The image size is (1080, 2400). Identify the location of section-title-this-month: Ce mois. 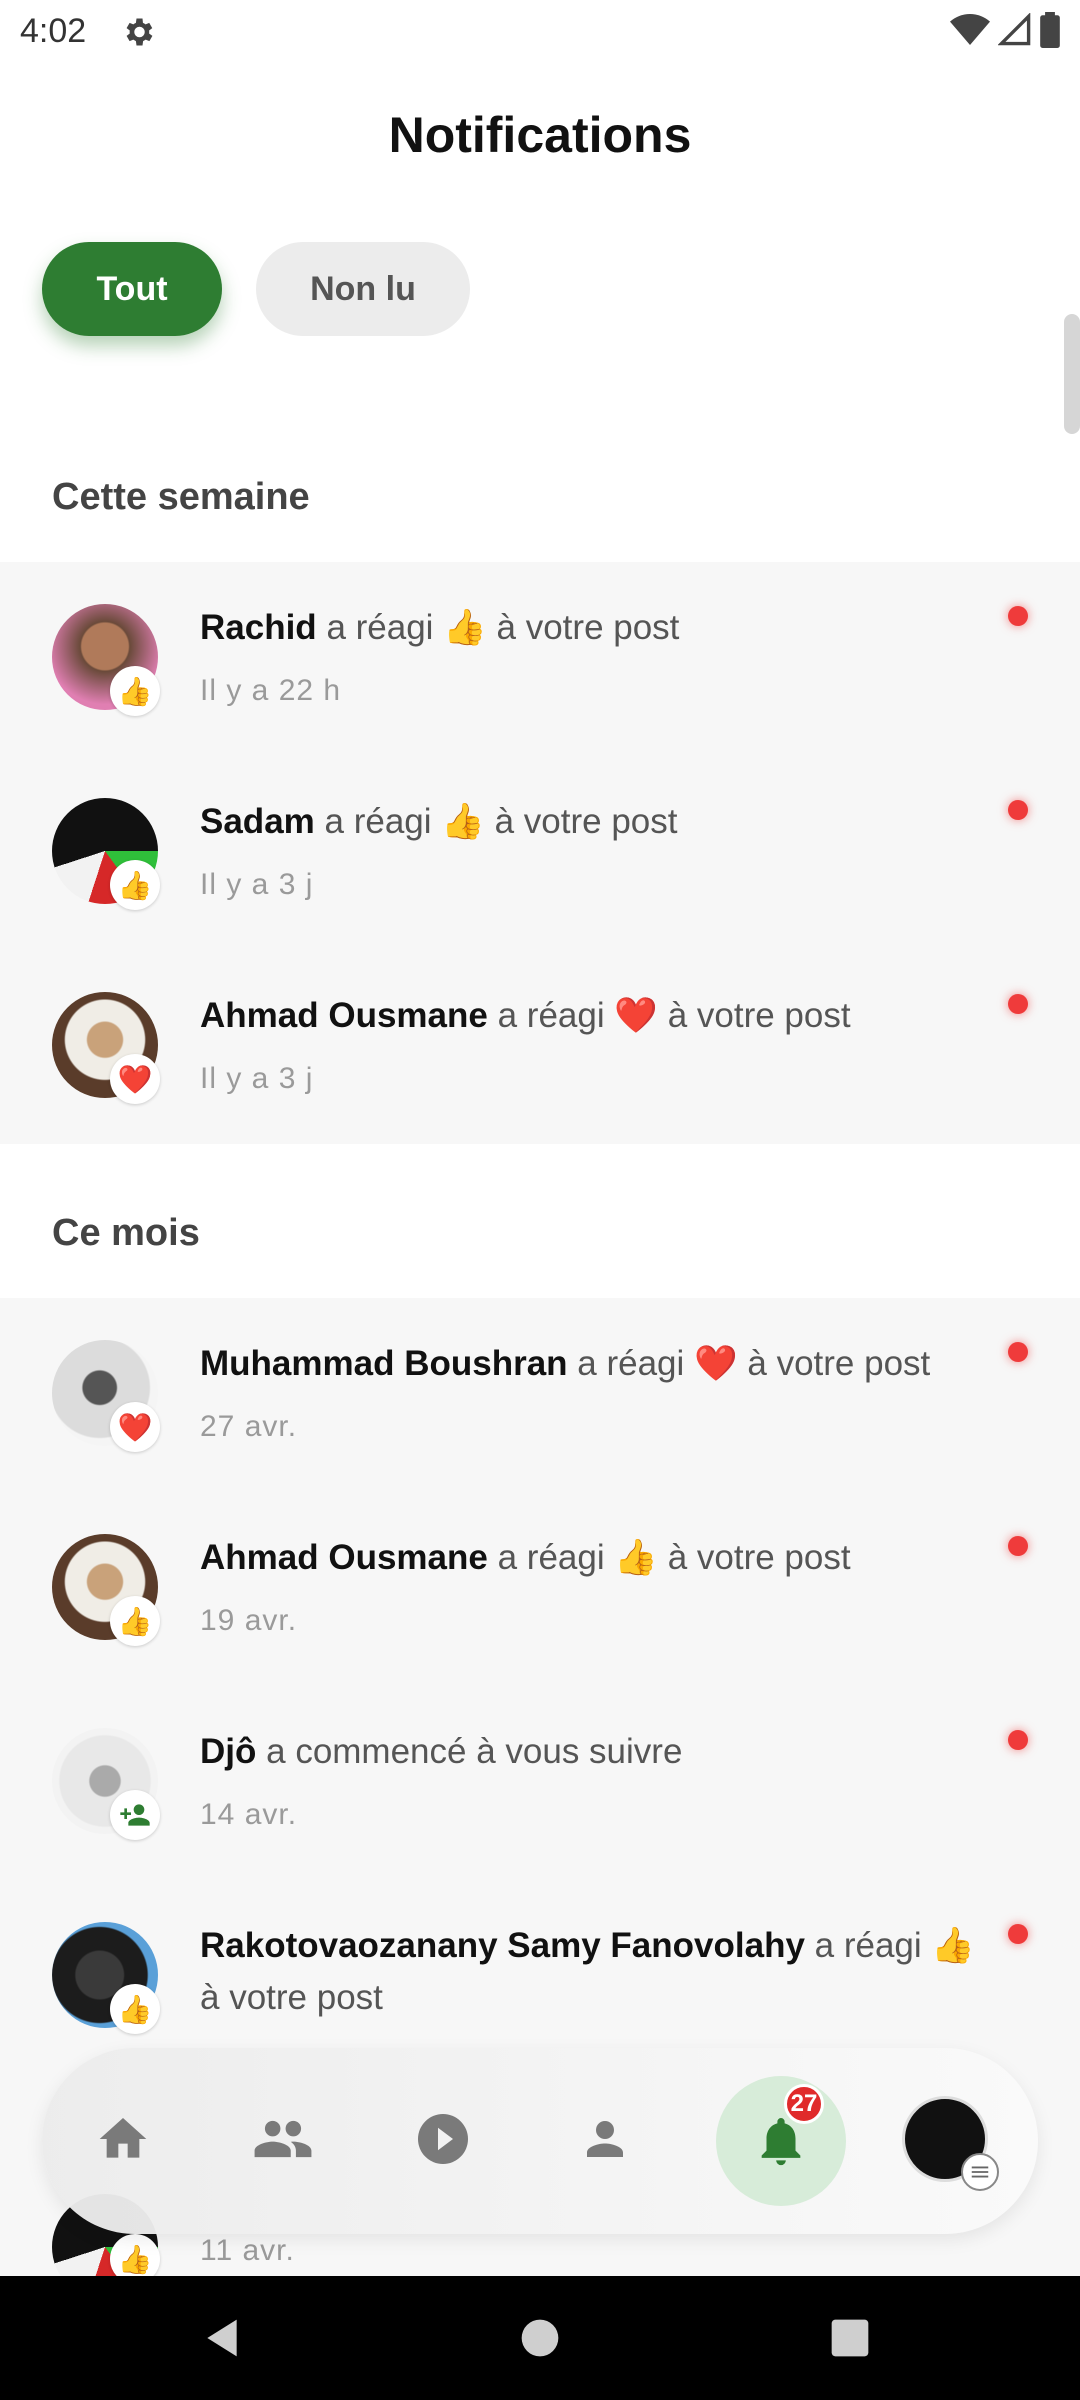
(126, 1233).